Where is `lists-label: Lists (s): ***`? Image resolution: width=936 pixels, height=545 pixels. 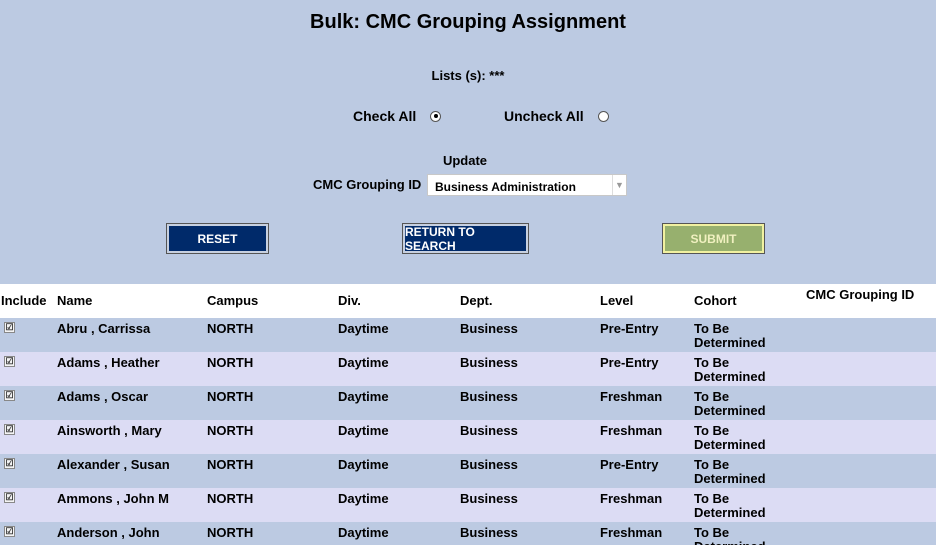
lists-label: Lists (s): *** is located at coordinates (468, 75).